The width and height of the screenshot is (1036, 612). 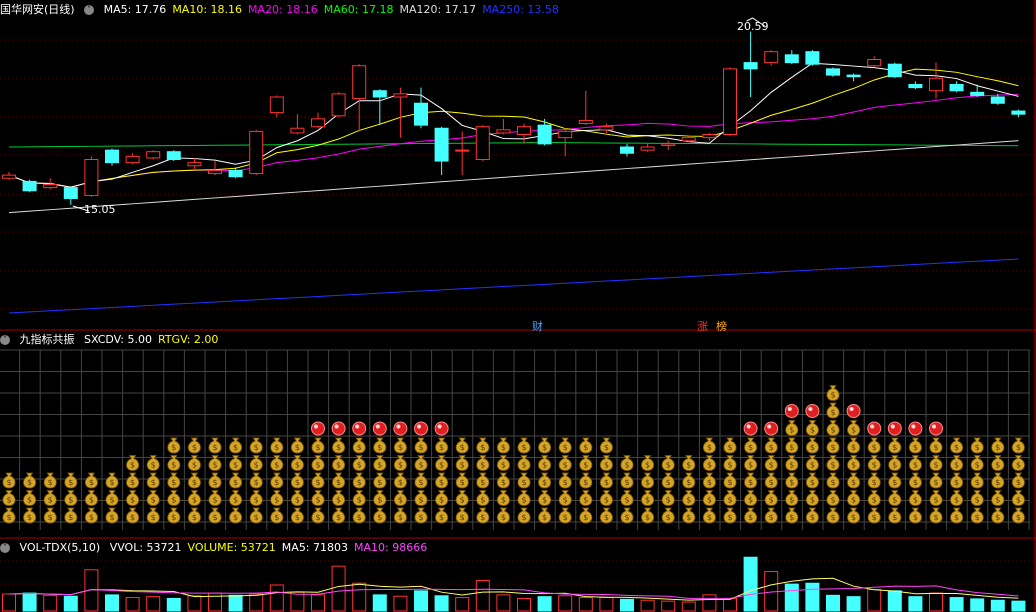 What do you see at coordinates (721, 326) in the screenshot?
I see `event-tag-ranking: 榜` at bounding box center [721, 326].